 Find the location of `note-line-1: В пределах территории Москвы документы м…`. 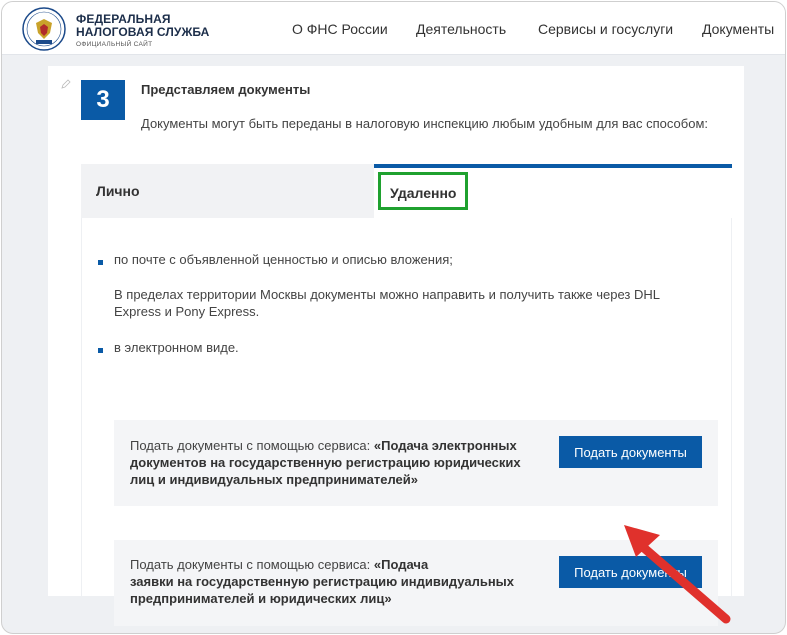

note-line-1: В пределах территории Москвы документы м… is located at coordinates (387, 294).